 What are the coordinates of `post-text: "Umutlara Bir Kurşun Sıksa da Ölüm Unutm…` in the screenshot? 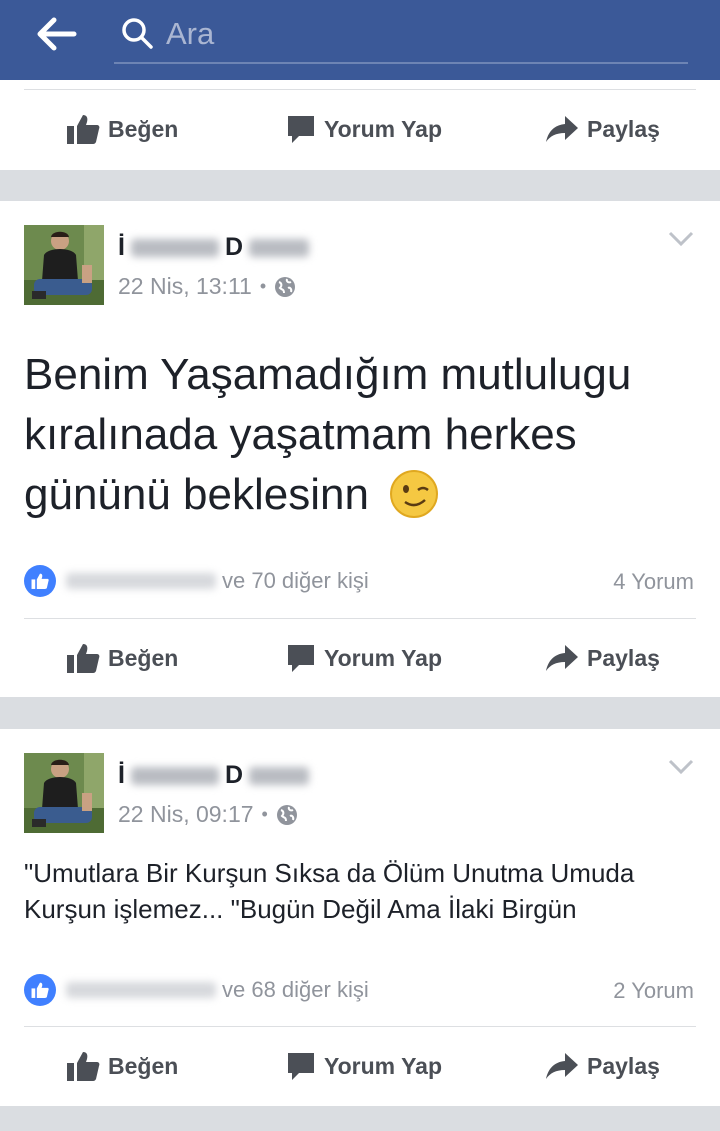 It's located at (329, 891).